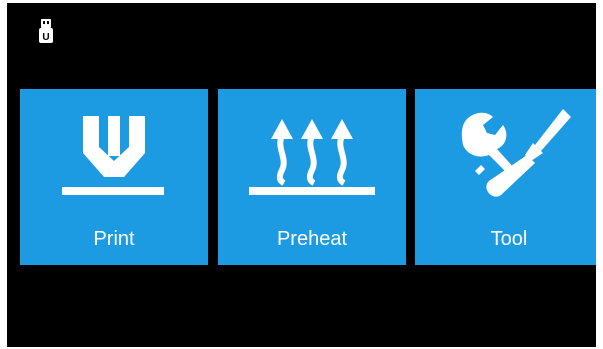  Describe the element at coordinates (45, 37) in the screenshot. I see `usb-drive-letter: U` at that location.